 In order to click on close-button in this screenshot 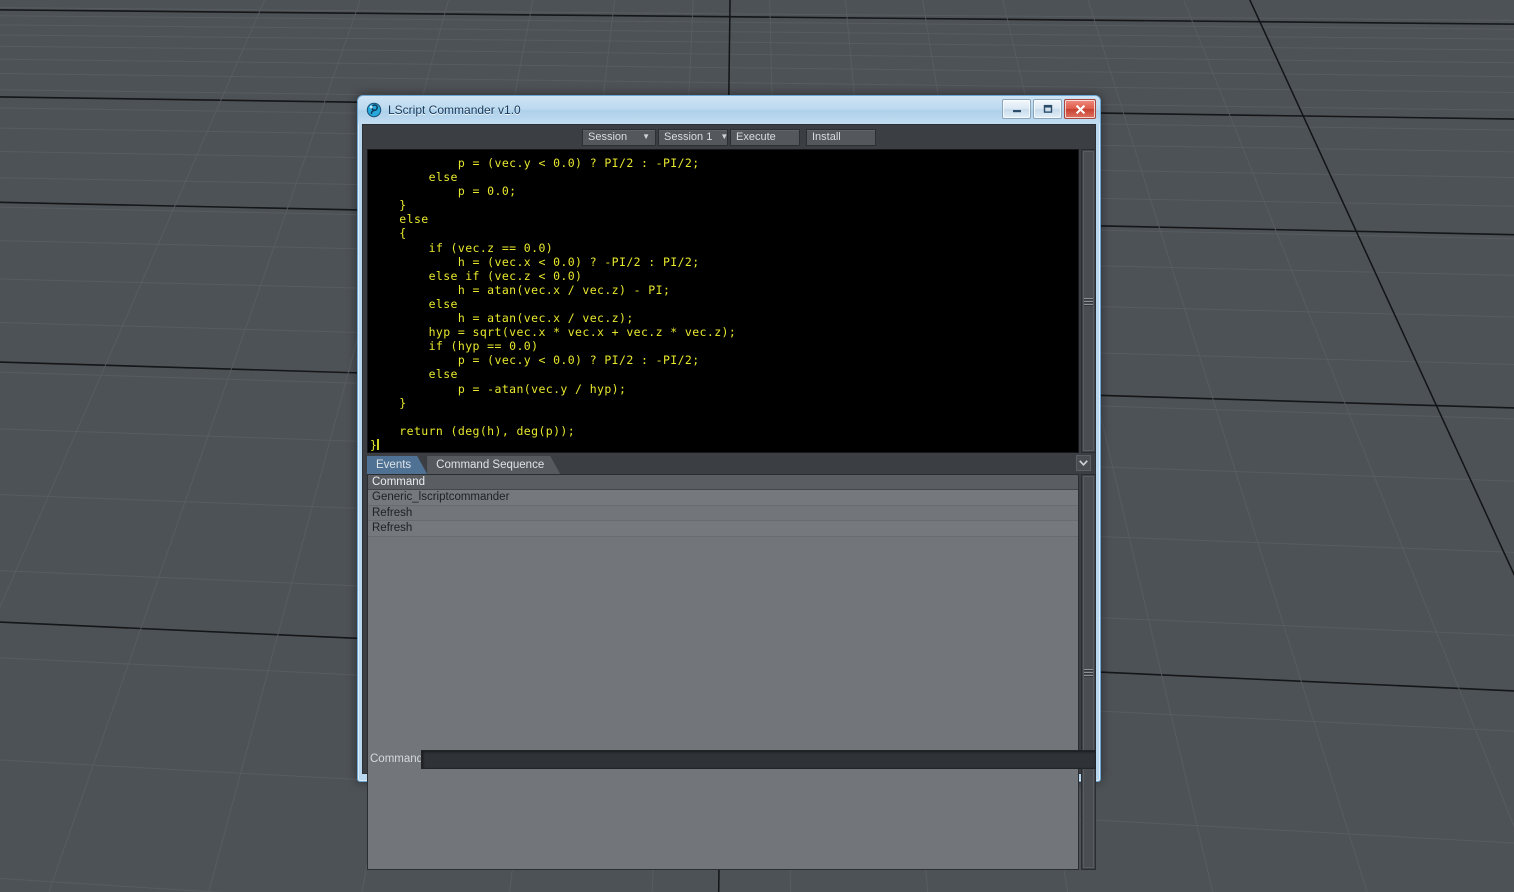, I will do `click(1080, 109)`.